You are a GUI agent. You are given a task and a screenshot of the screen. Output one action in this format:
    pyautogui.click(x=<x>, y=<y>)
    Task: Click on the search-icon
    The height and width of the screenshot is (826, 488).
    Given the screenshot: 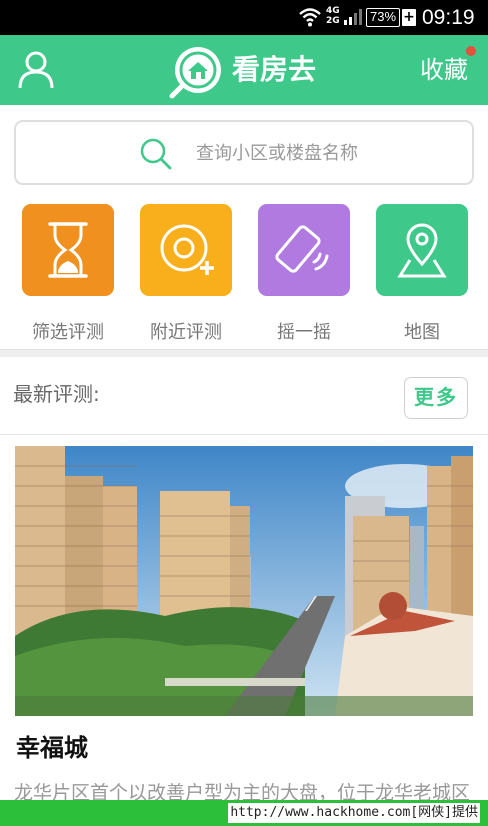 What is the action you would take?
    pyautogui.click(x=156, y=154)
    